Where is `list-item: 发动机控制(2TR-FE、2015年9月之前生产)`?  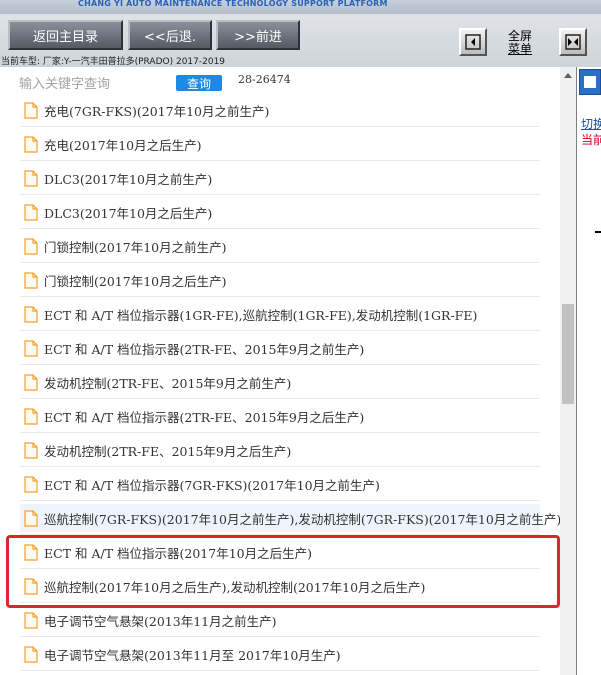
list-item: 发动机控制(2TR-FE、2015年9月之前生产) is located at coordinates (280, 382).